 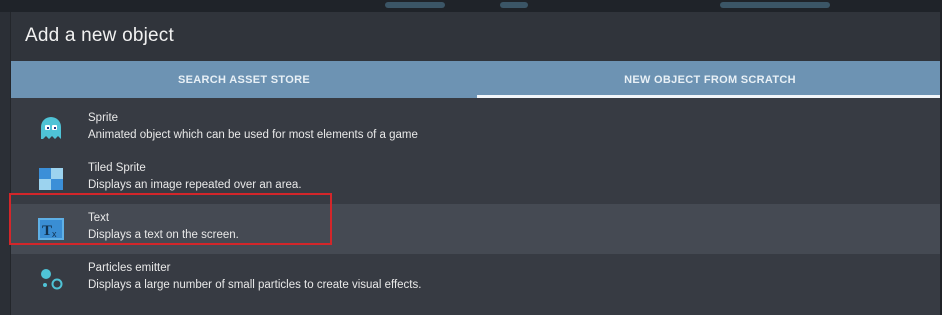 What do you see at coordinates (99, 35) in the screenshot?
I see `dialog-title: Add a new object` at bounding box center [99, 35].